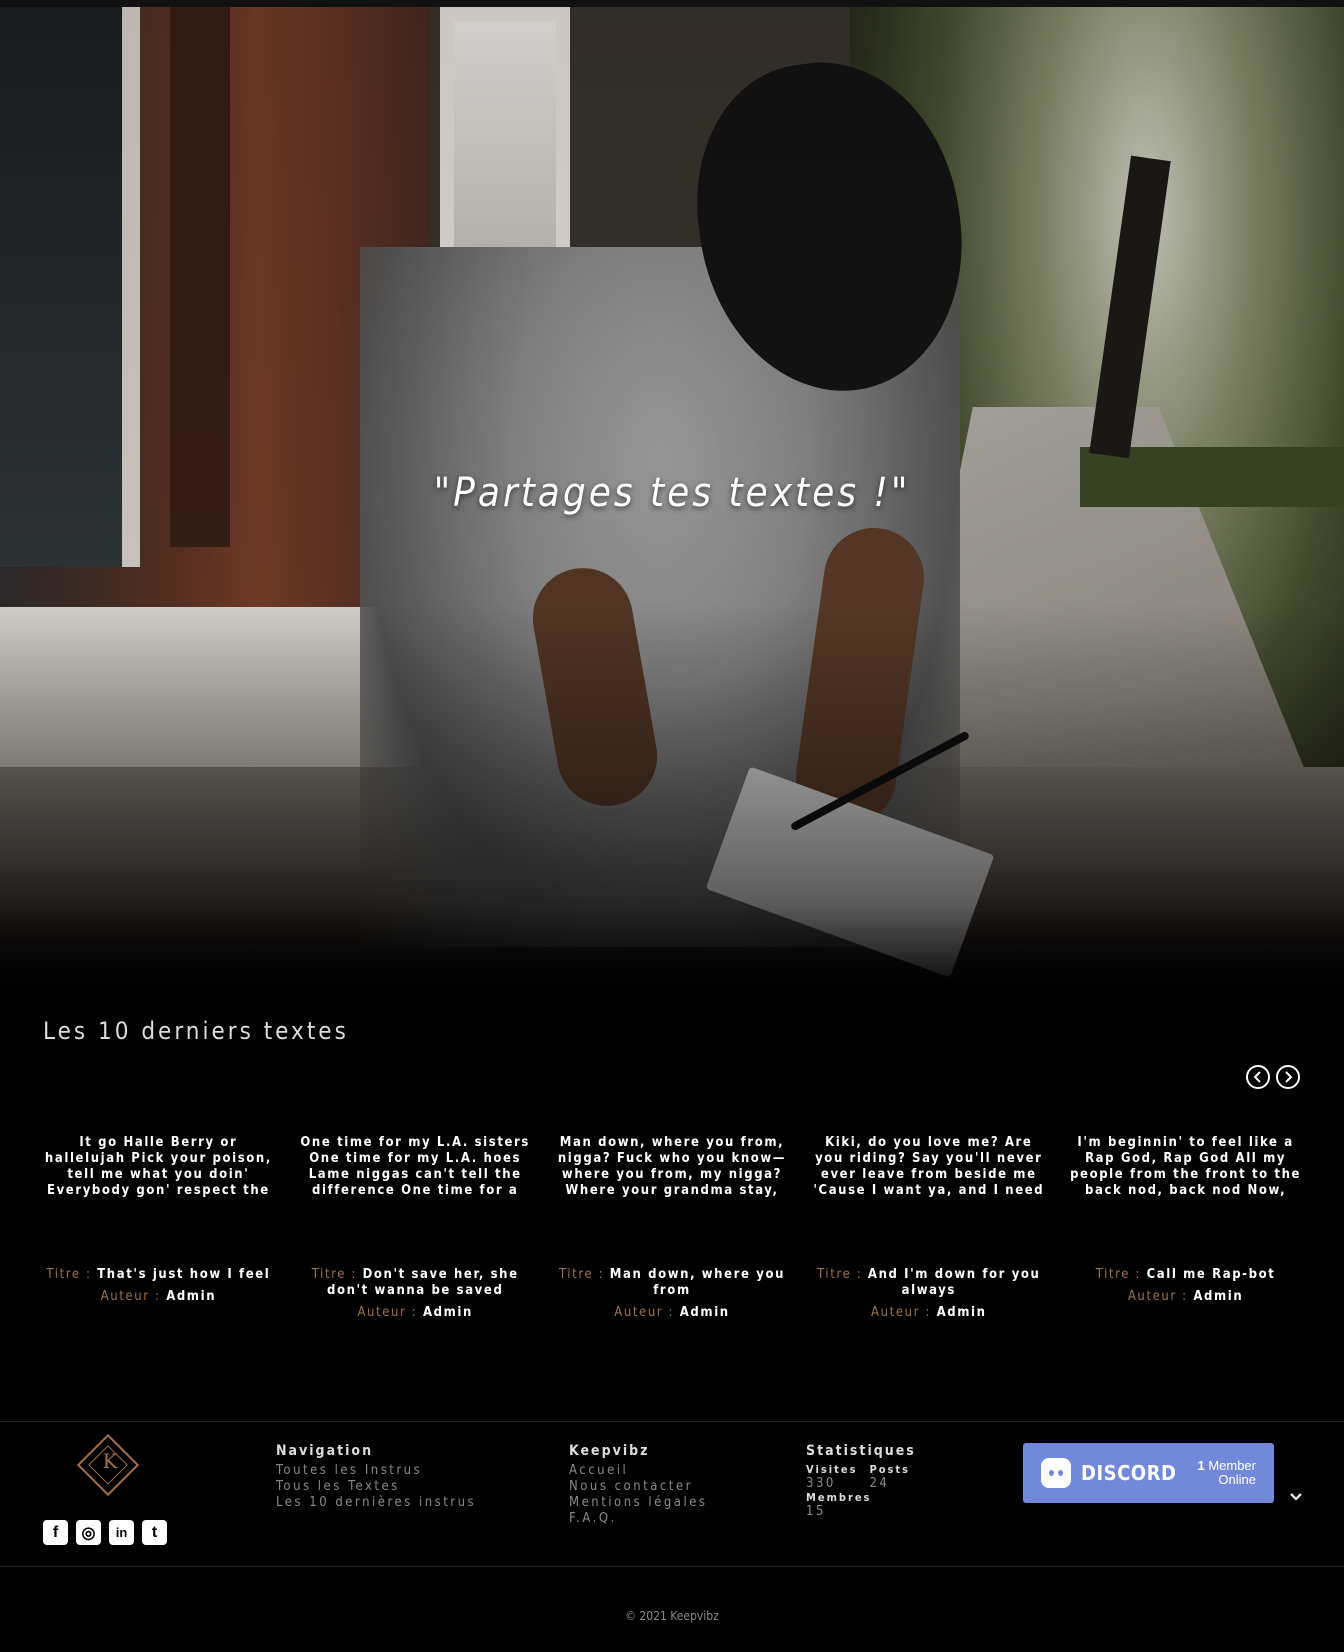 The width and height of the screenshot is (1344, 1652). Describe the element at coordinates (55, 1532) in the screenshot. I see `facebook-icon: f` at that location.